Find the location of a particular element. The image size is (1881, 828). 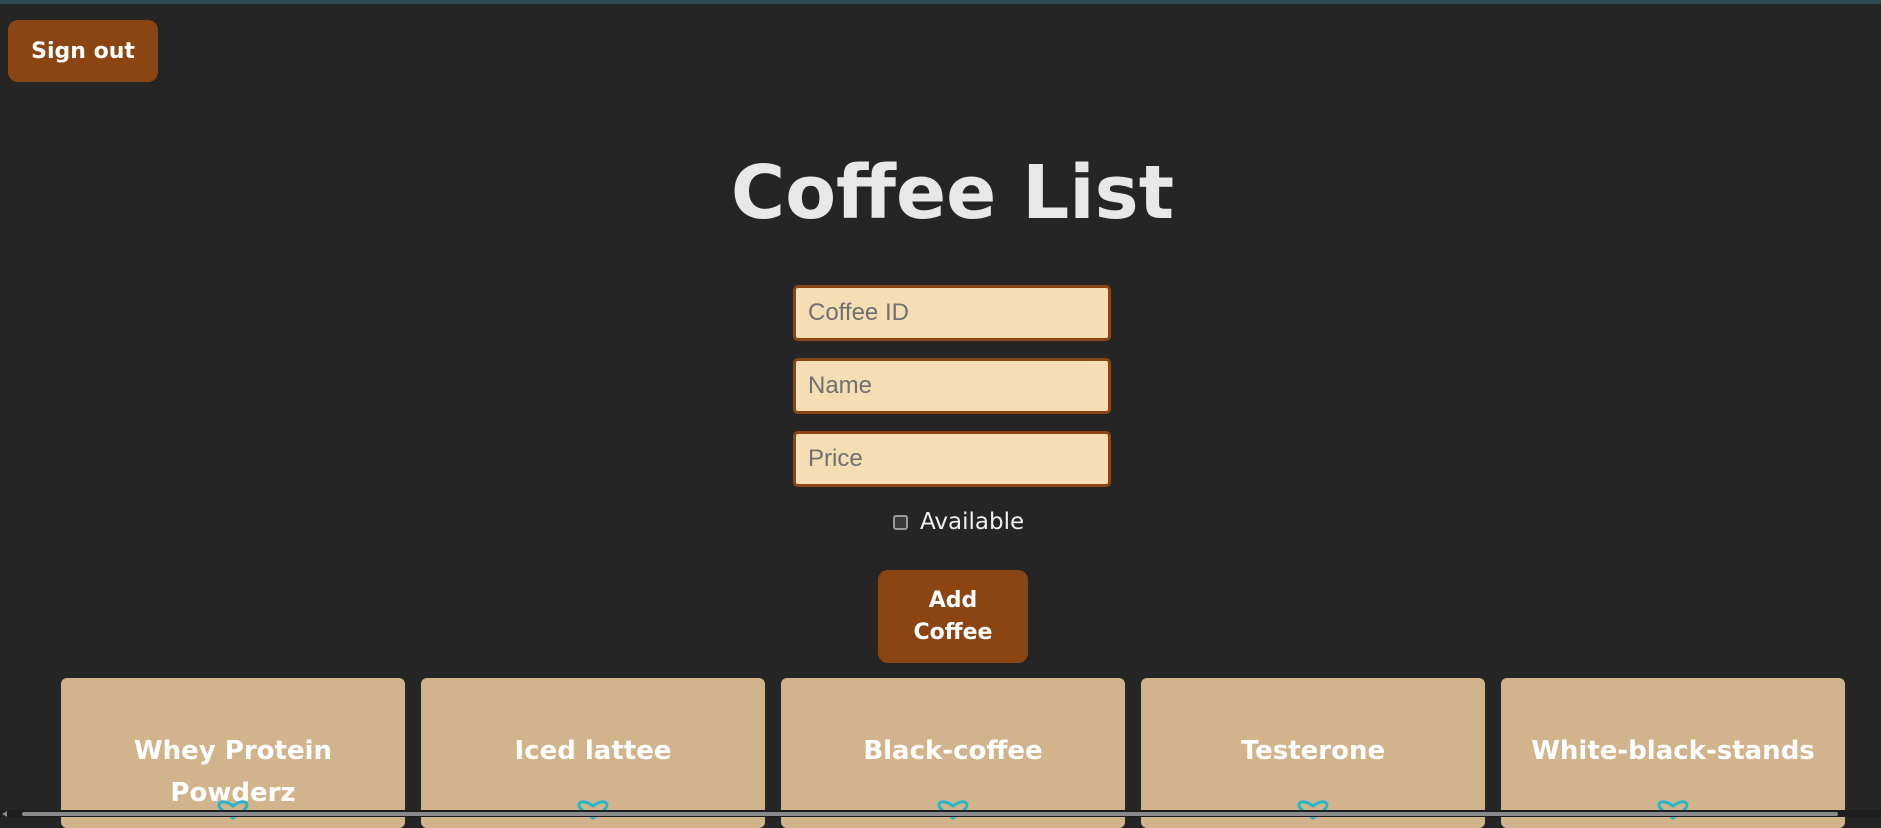

coffee-name: Iced lattee is located at coordinates (593, 751).